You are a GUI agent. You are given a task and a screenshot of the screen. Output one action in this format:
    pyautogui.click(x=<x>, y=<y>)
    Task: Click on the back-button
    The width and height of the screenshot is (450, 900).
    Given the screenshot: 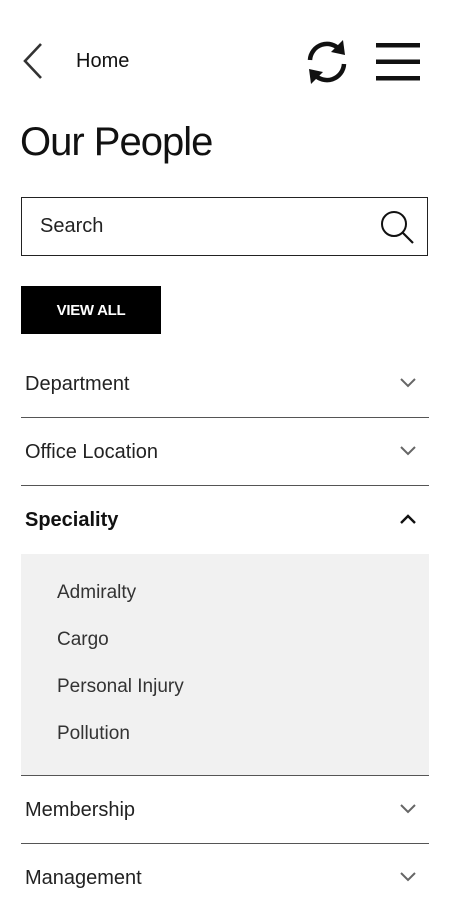 What is the action you would take?
    pyautogui.click(x=33, y=61)
    